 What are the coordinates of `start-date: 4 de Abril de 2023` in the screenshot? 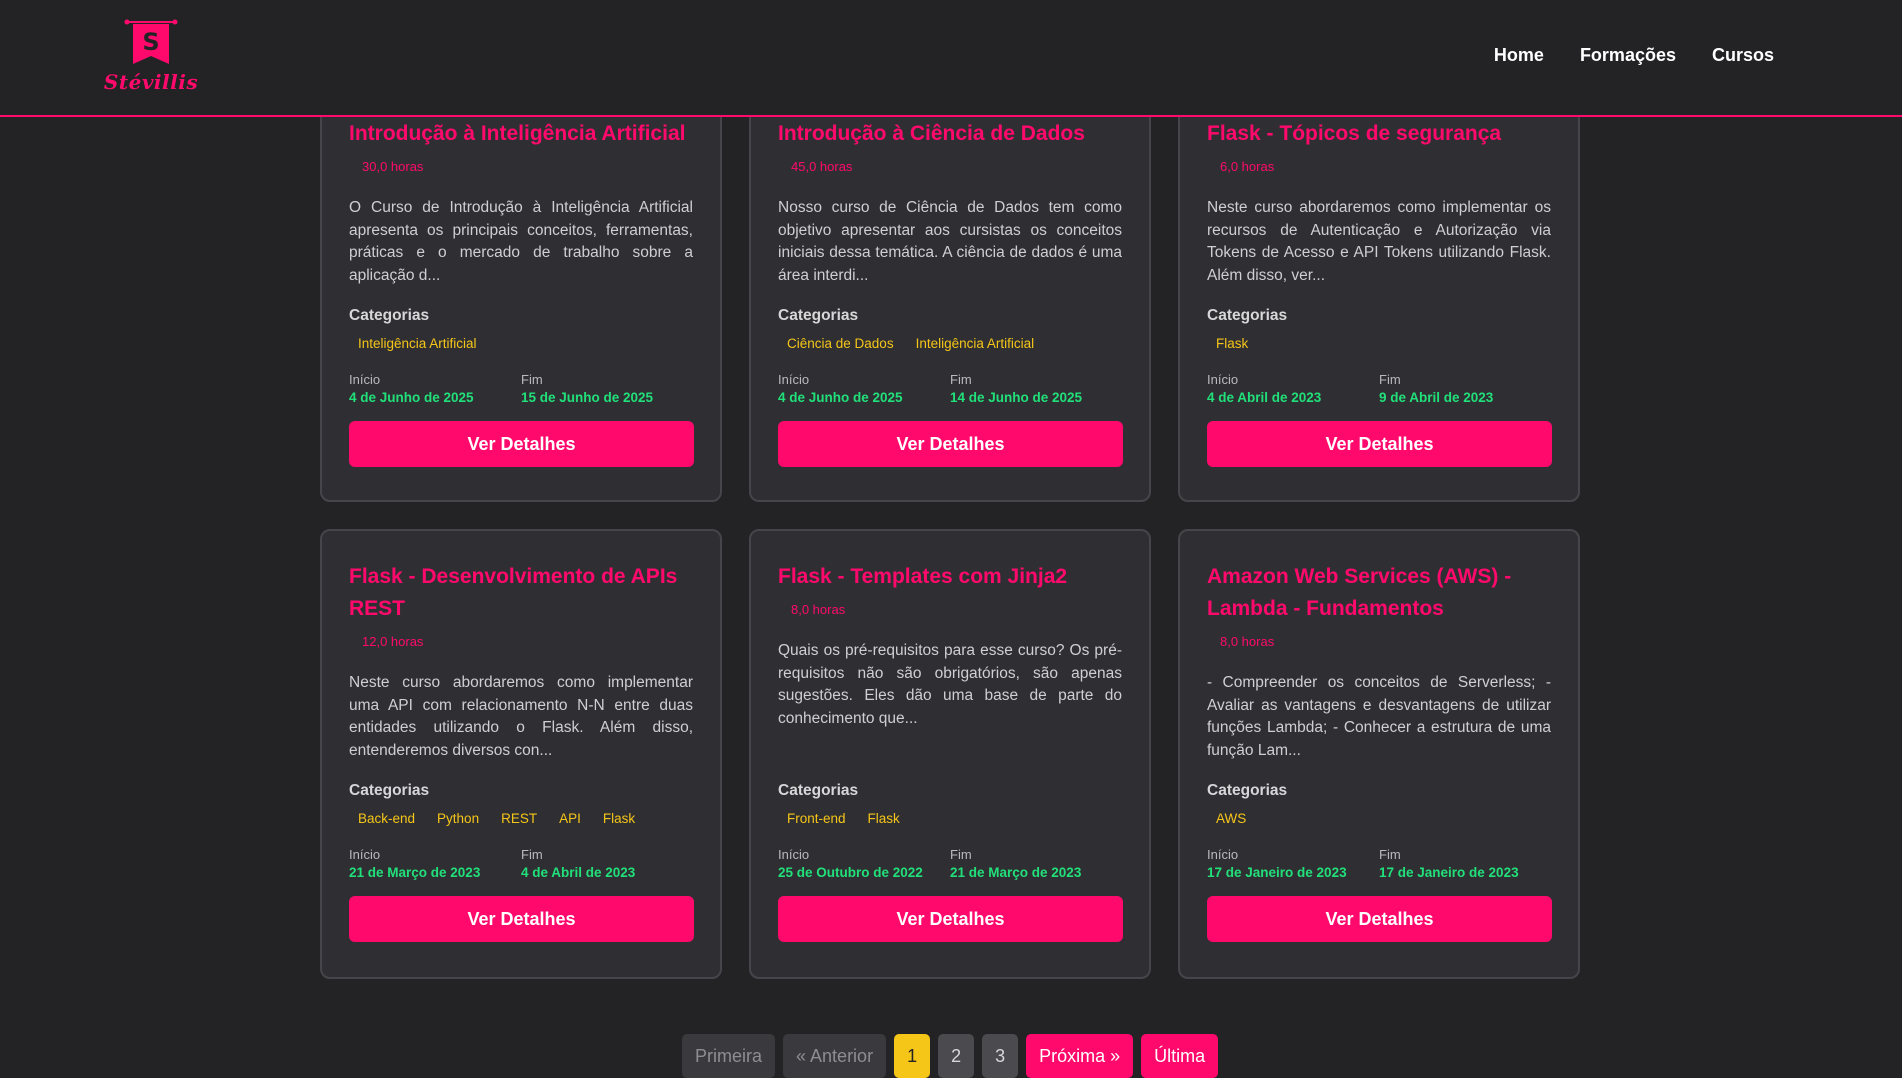 It's located at (1264, 397).